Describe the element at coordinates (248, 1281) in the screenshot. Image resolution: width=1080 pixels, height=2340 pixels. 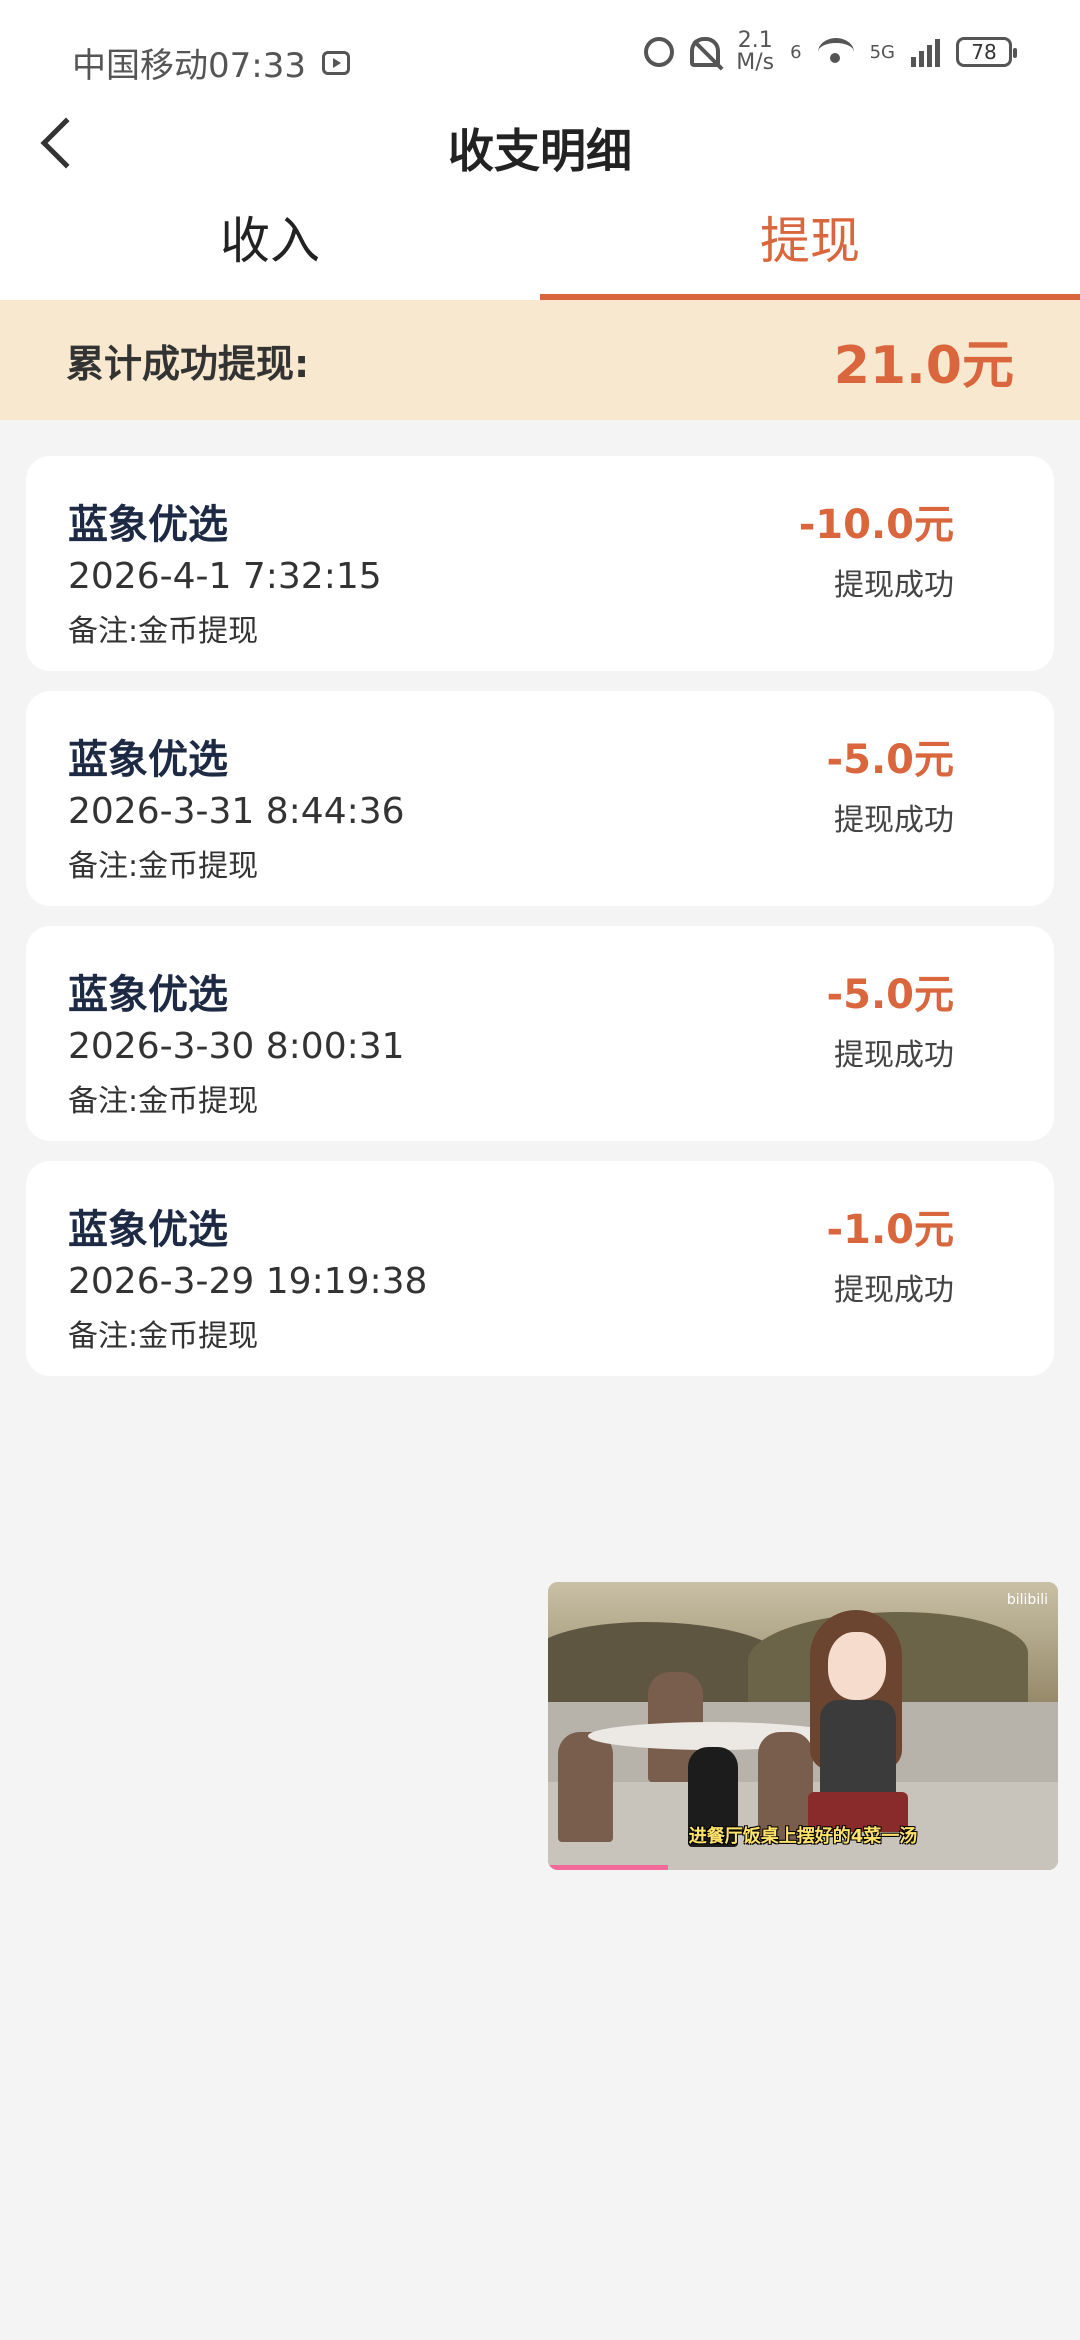
I see `record-time: 2026-3-29 19:19:38` at that location.